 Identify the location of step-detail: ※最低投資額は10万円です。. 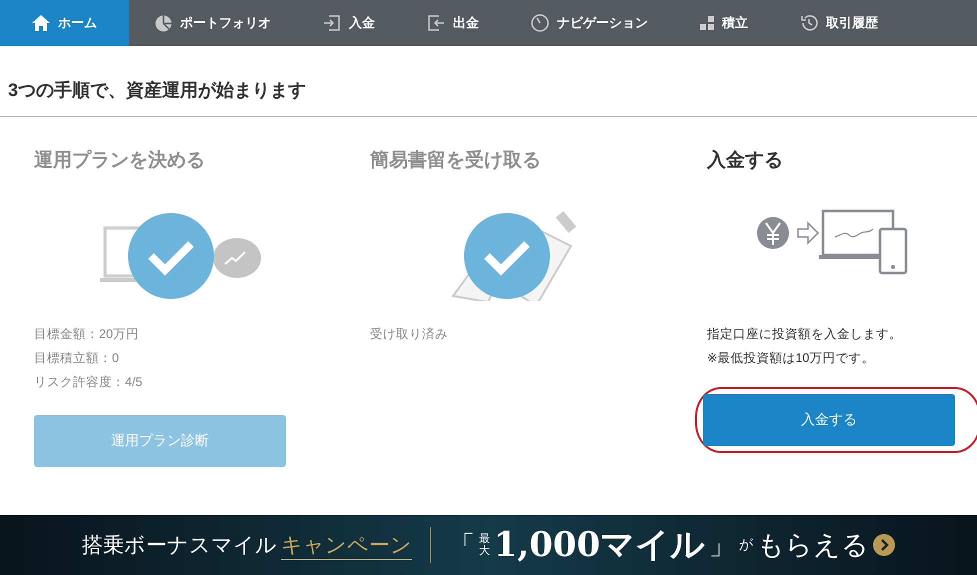
(791, 358).